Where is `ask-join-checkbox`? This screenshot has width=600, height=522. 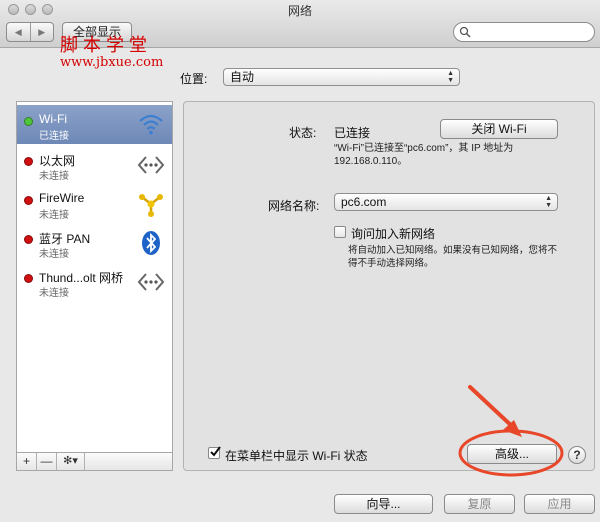 ask-join-checkbox is located at coordinates (340, 232).